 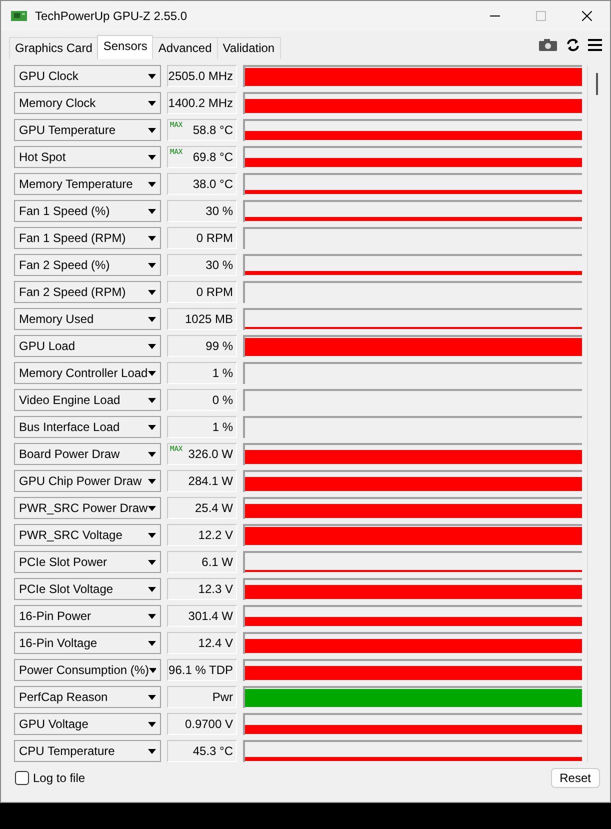 I want to click on sensor-dropdown: Memory Used, so click(x=87, y=319).